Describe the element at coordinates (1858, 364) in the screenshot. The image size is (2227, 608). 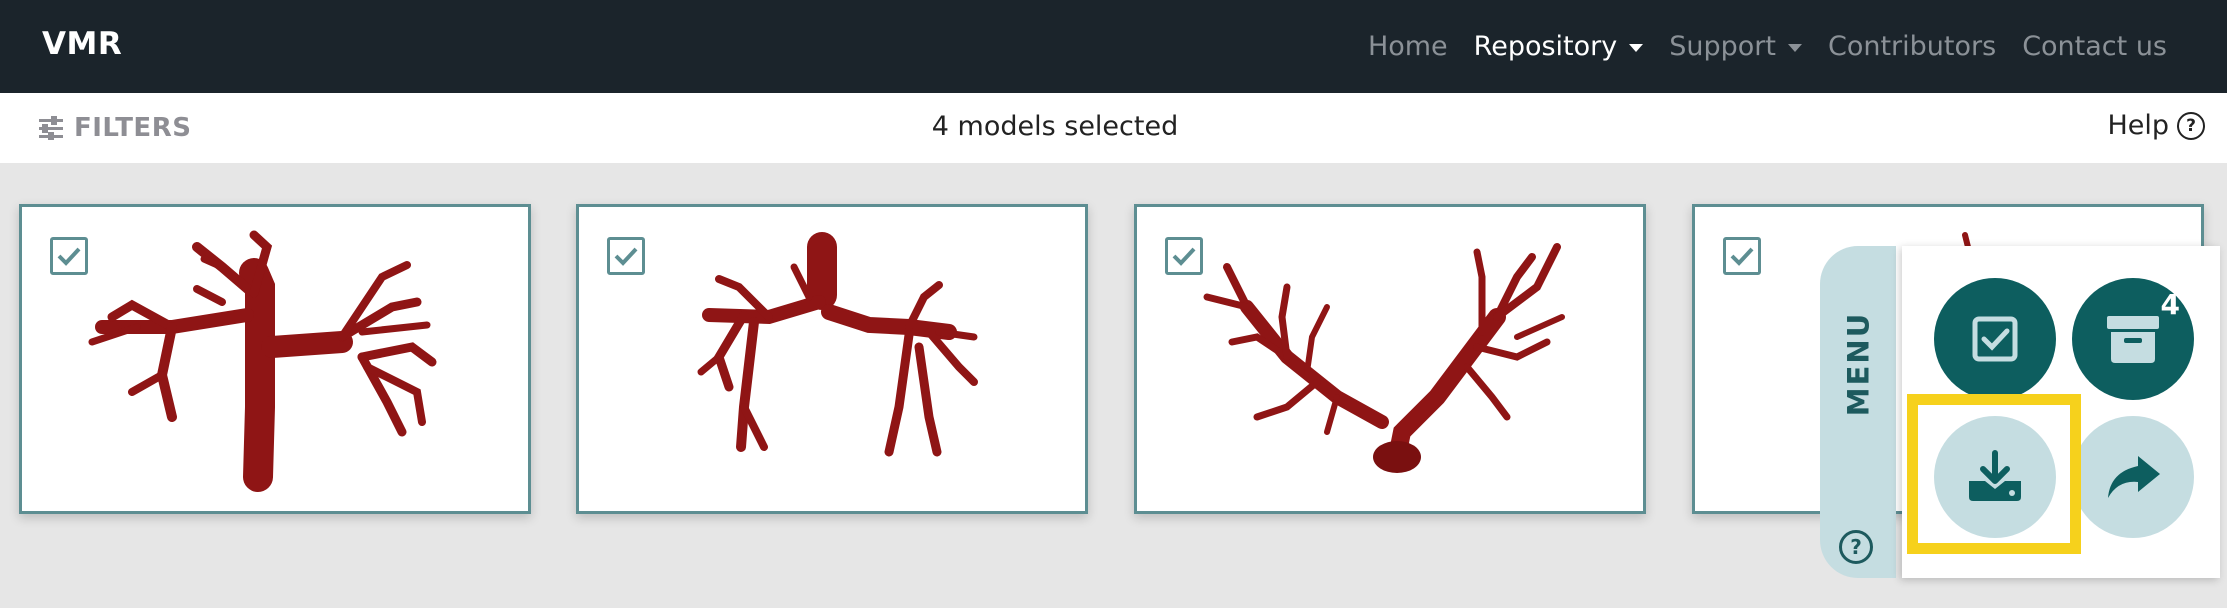
I see `menu-label: MENU` at that location.